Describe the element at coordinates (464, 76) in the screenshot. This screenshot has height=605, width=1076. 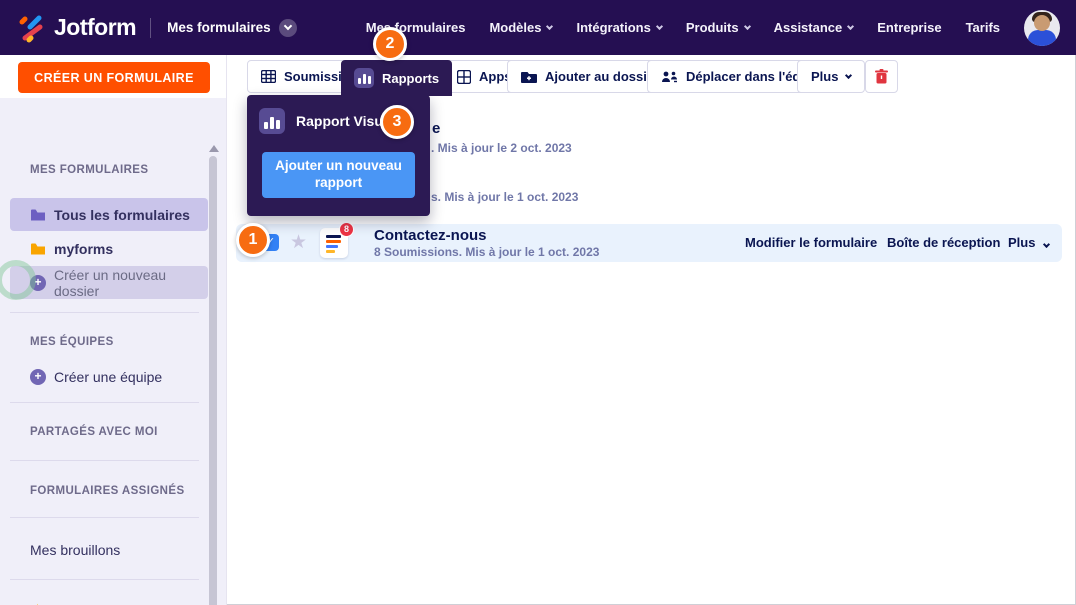
I see `apps-grid-icon` at that location.